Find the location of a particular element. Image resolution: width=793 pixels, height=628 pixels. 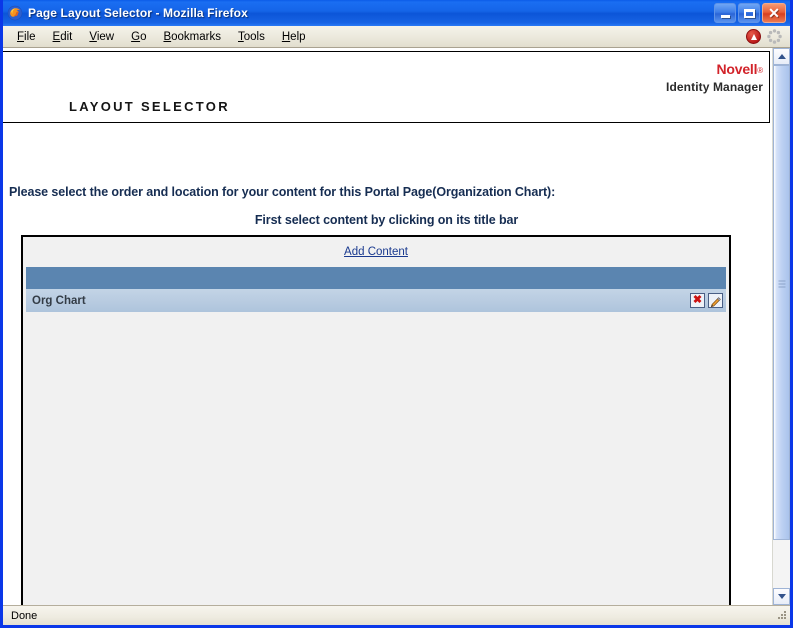

page-scrollbar-vertical is located at coordinates (781, 326).